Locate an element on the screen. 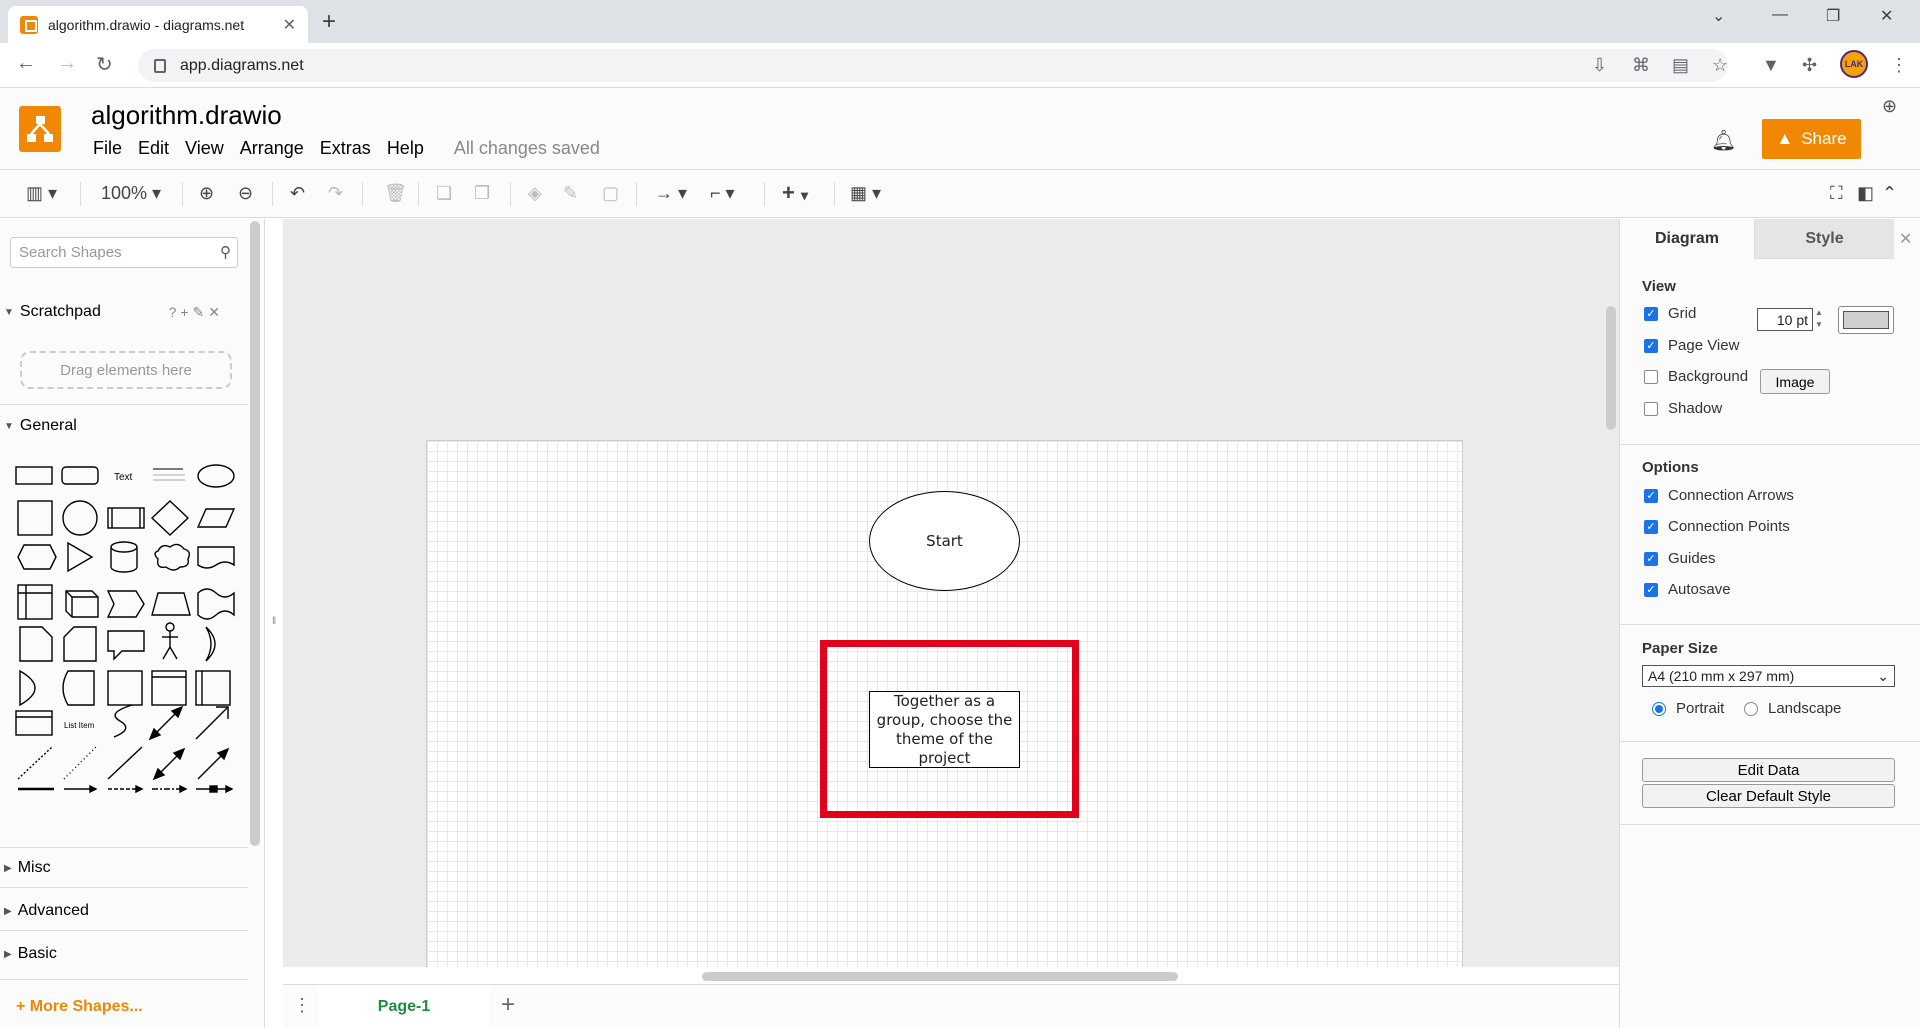 The image size is (1920, 1028). canvas-horizontal-scrollbar is located at coordinates (940, 976).